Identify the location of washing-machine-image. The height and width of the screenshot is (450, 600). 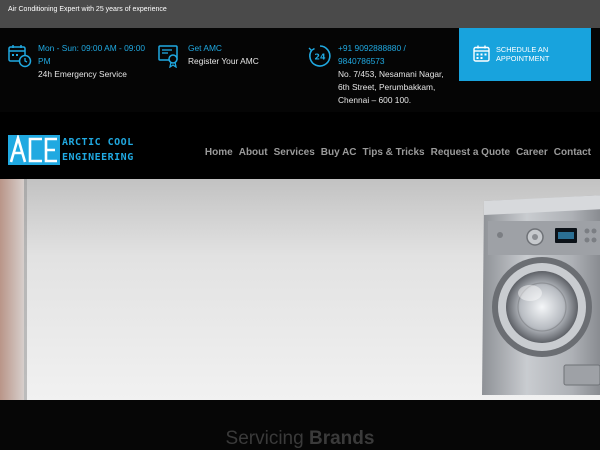
(541, 295).